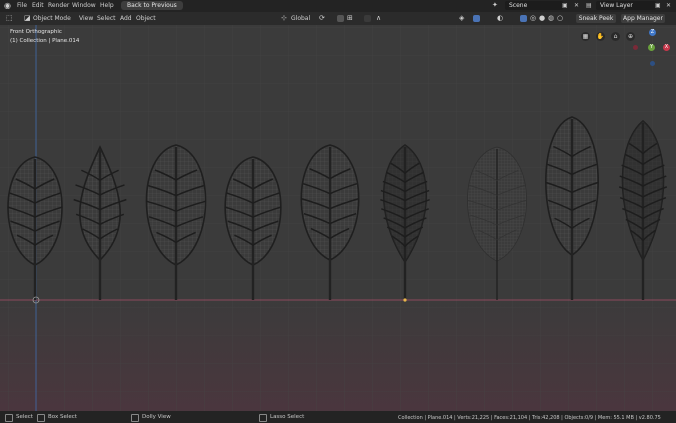 The width and height of the screenshot is (676, 423). What do you see at coordinates (135, 418) in the screenshot?
I see `mouse-middle-icon` at bounding box center [135, 418].